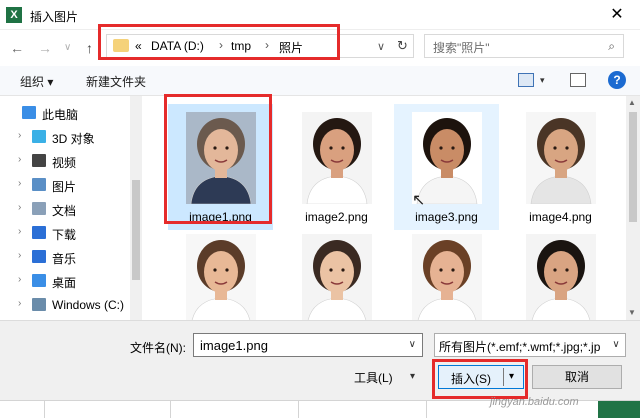 The height and width of the screenshot is (418, 640). I want to click on tools-dropdown: ▾, so click(412, 376).